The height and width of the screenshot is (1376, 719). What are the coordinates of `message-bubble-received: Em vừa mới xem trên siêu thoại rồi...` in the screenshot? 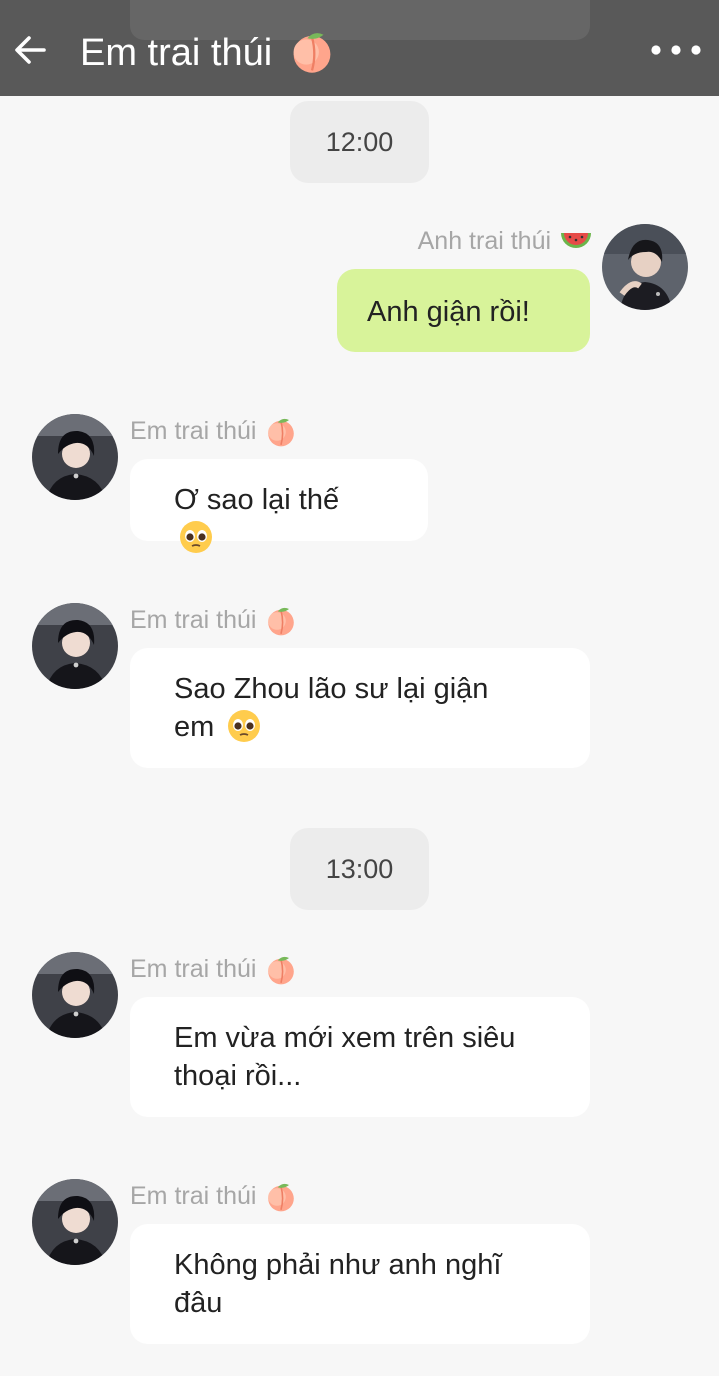 It's located at (360, 1057).